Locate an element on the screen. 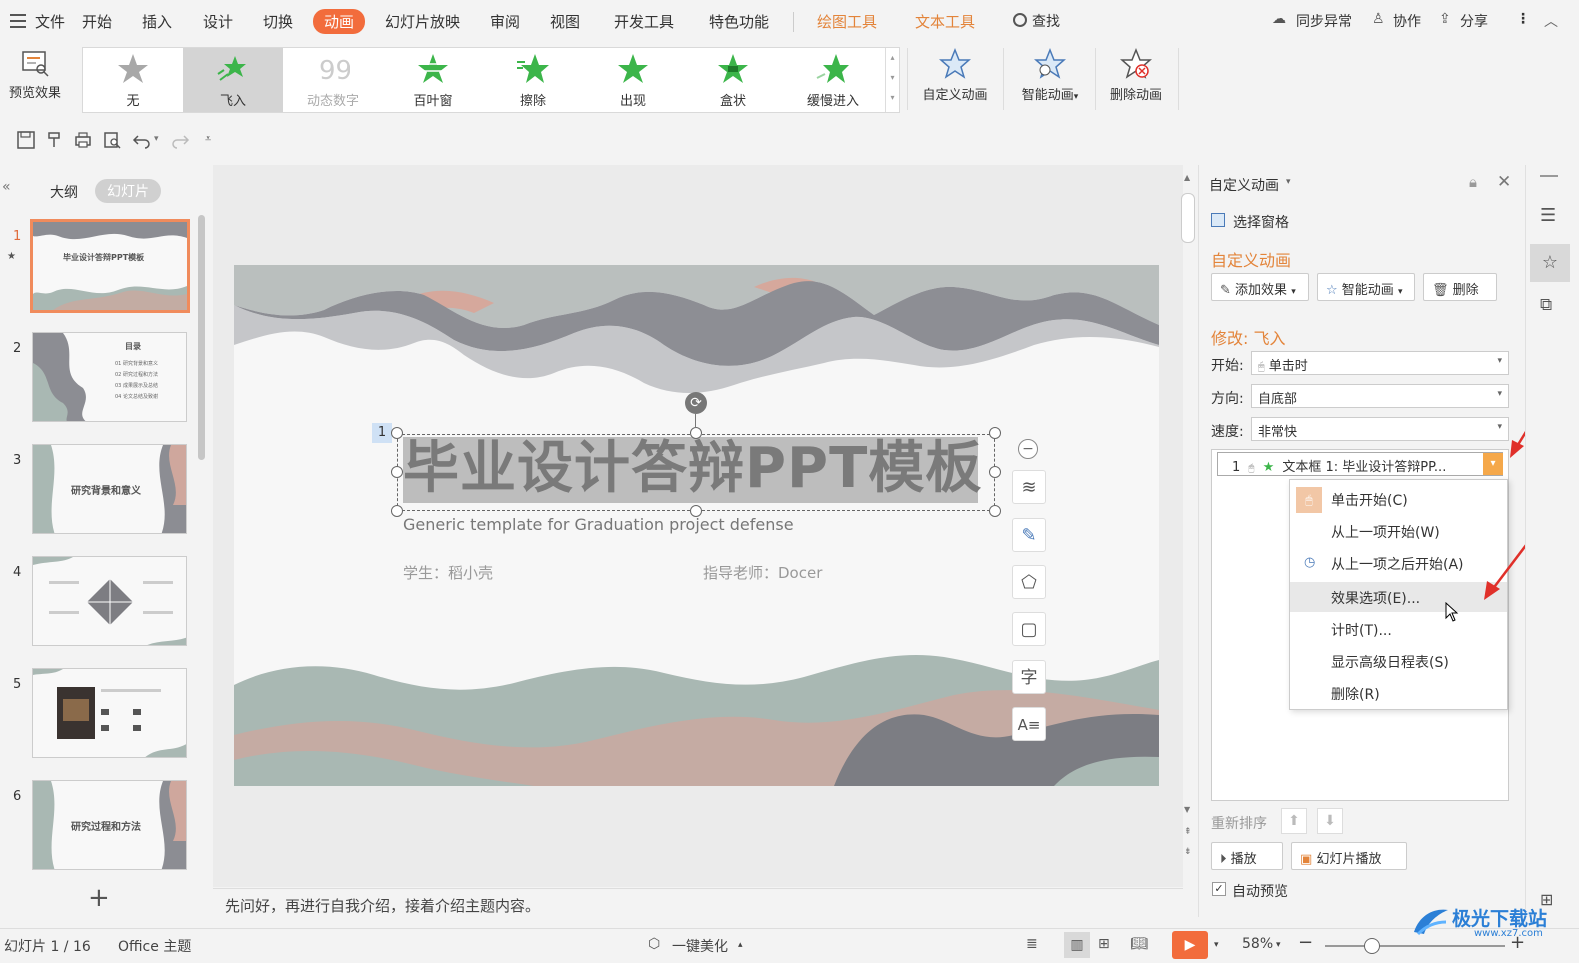 This screenshot has height=963, width=1579. play-slideshow-button: ▶ is located at coordinates (1190, 945).